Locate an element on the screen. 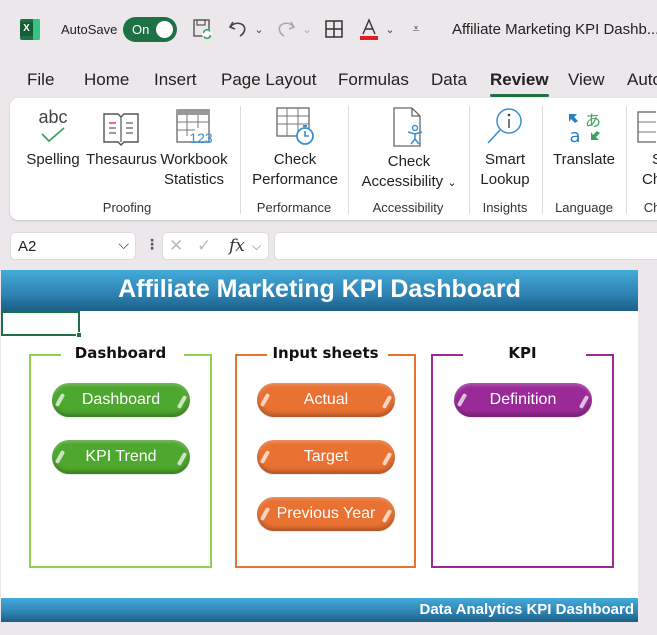 The width and height of the screenshot is (657, 635). font-color-dropdown-icon: ⌄ is located at coordinates (390, 29).